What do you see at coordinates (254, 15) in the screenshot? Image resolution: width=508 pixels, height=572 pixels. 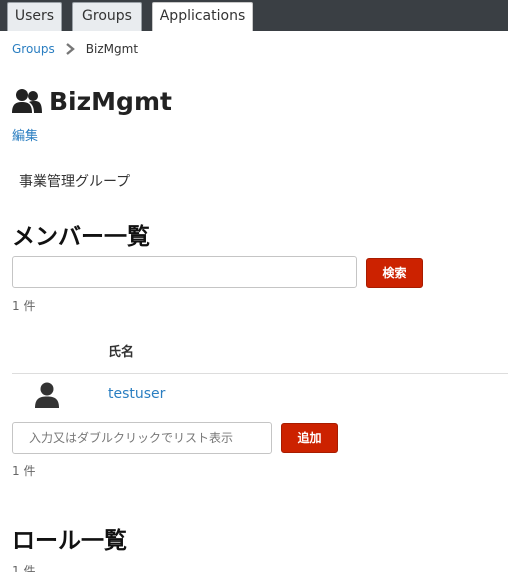 I see `top-navigation-bar: Users Groups Applications` at bounding box center [254, 15].